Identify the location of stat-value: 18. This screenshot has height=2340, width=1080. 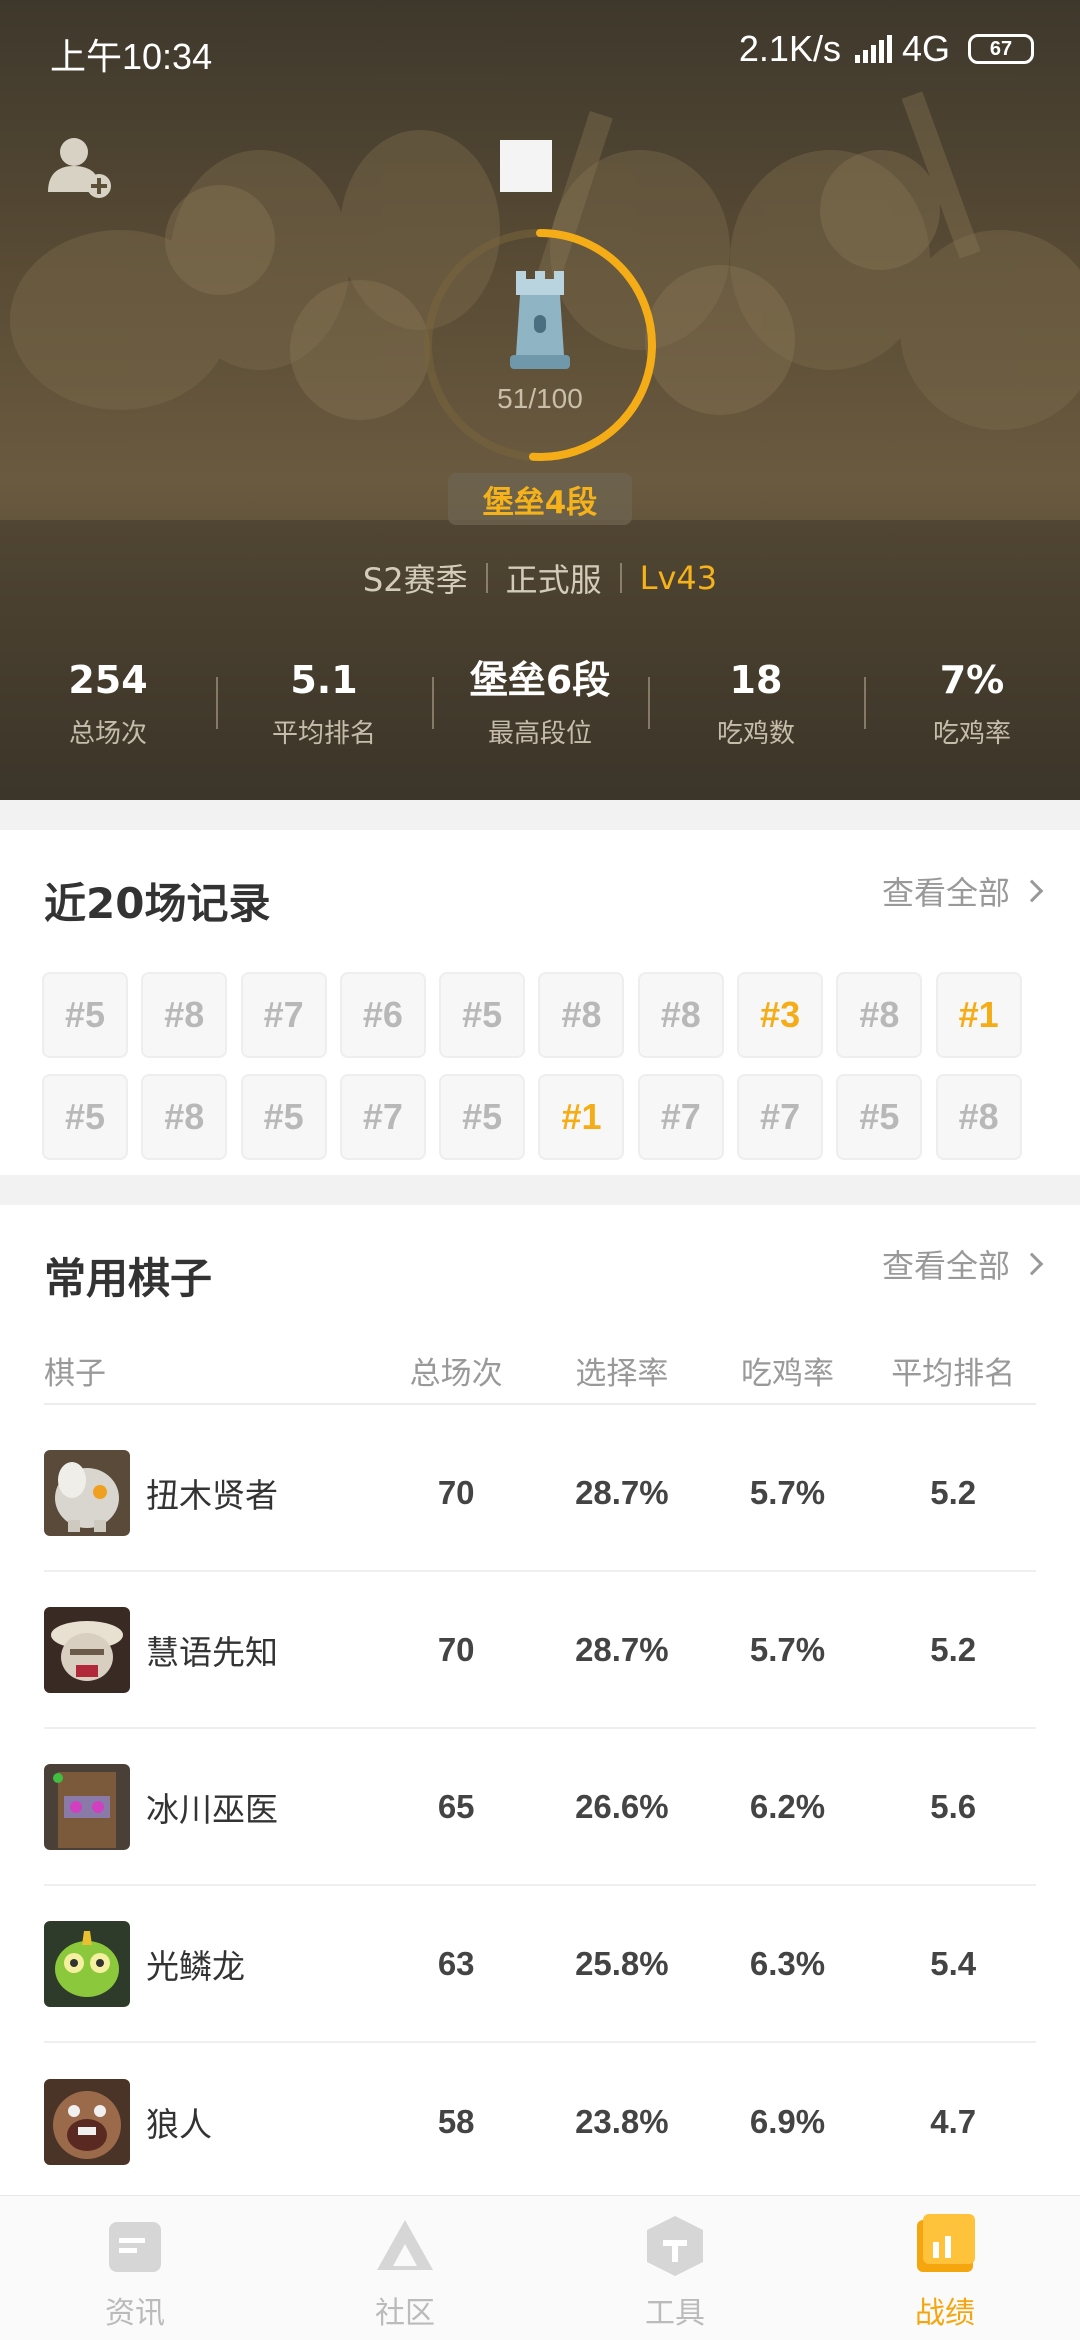
(756, 680).